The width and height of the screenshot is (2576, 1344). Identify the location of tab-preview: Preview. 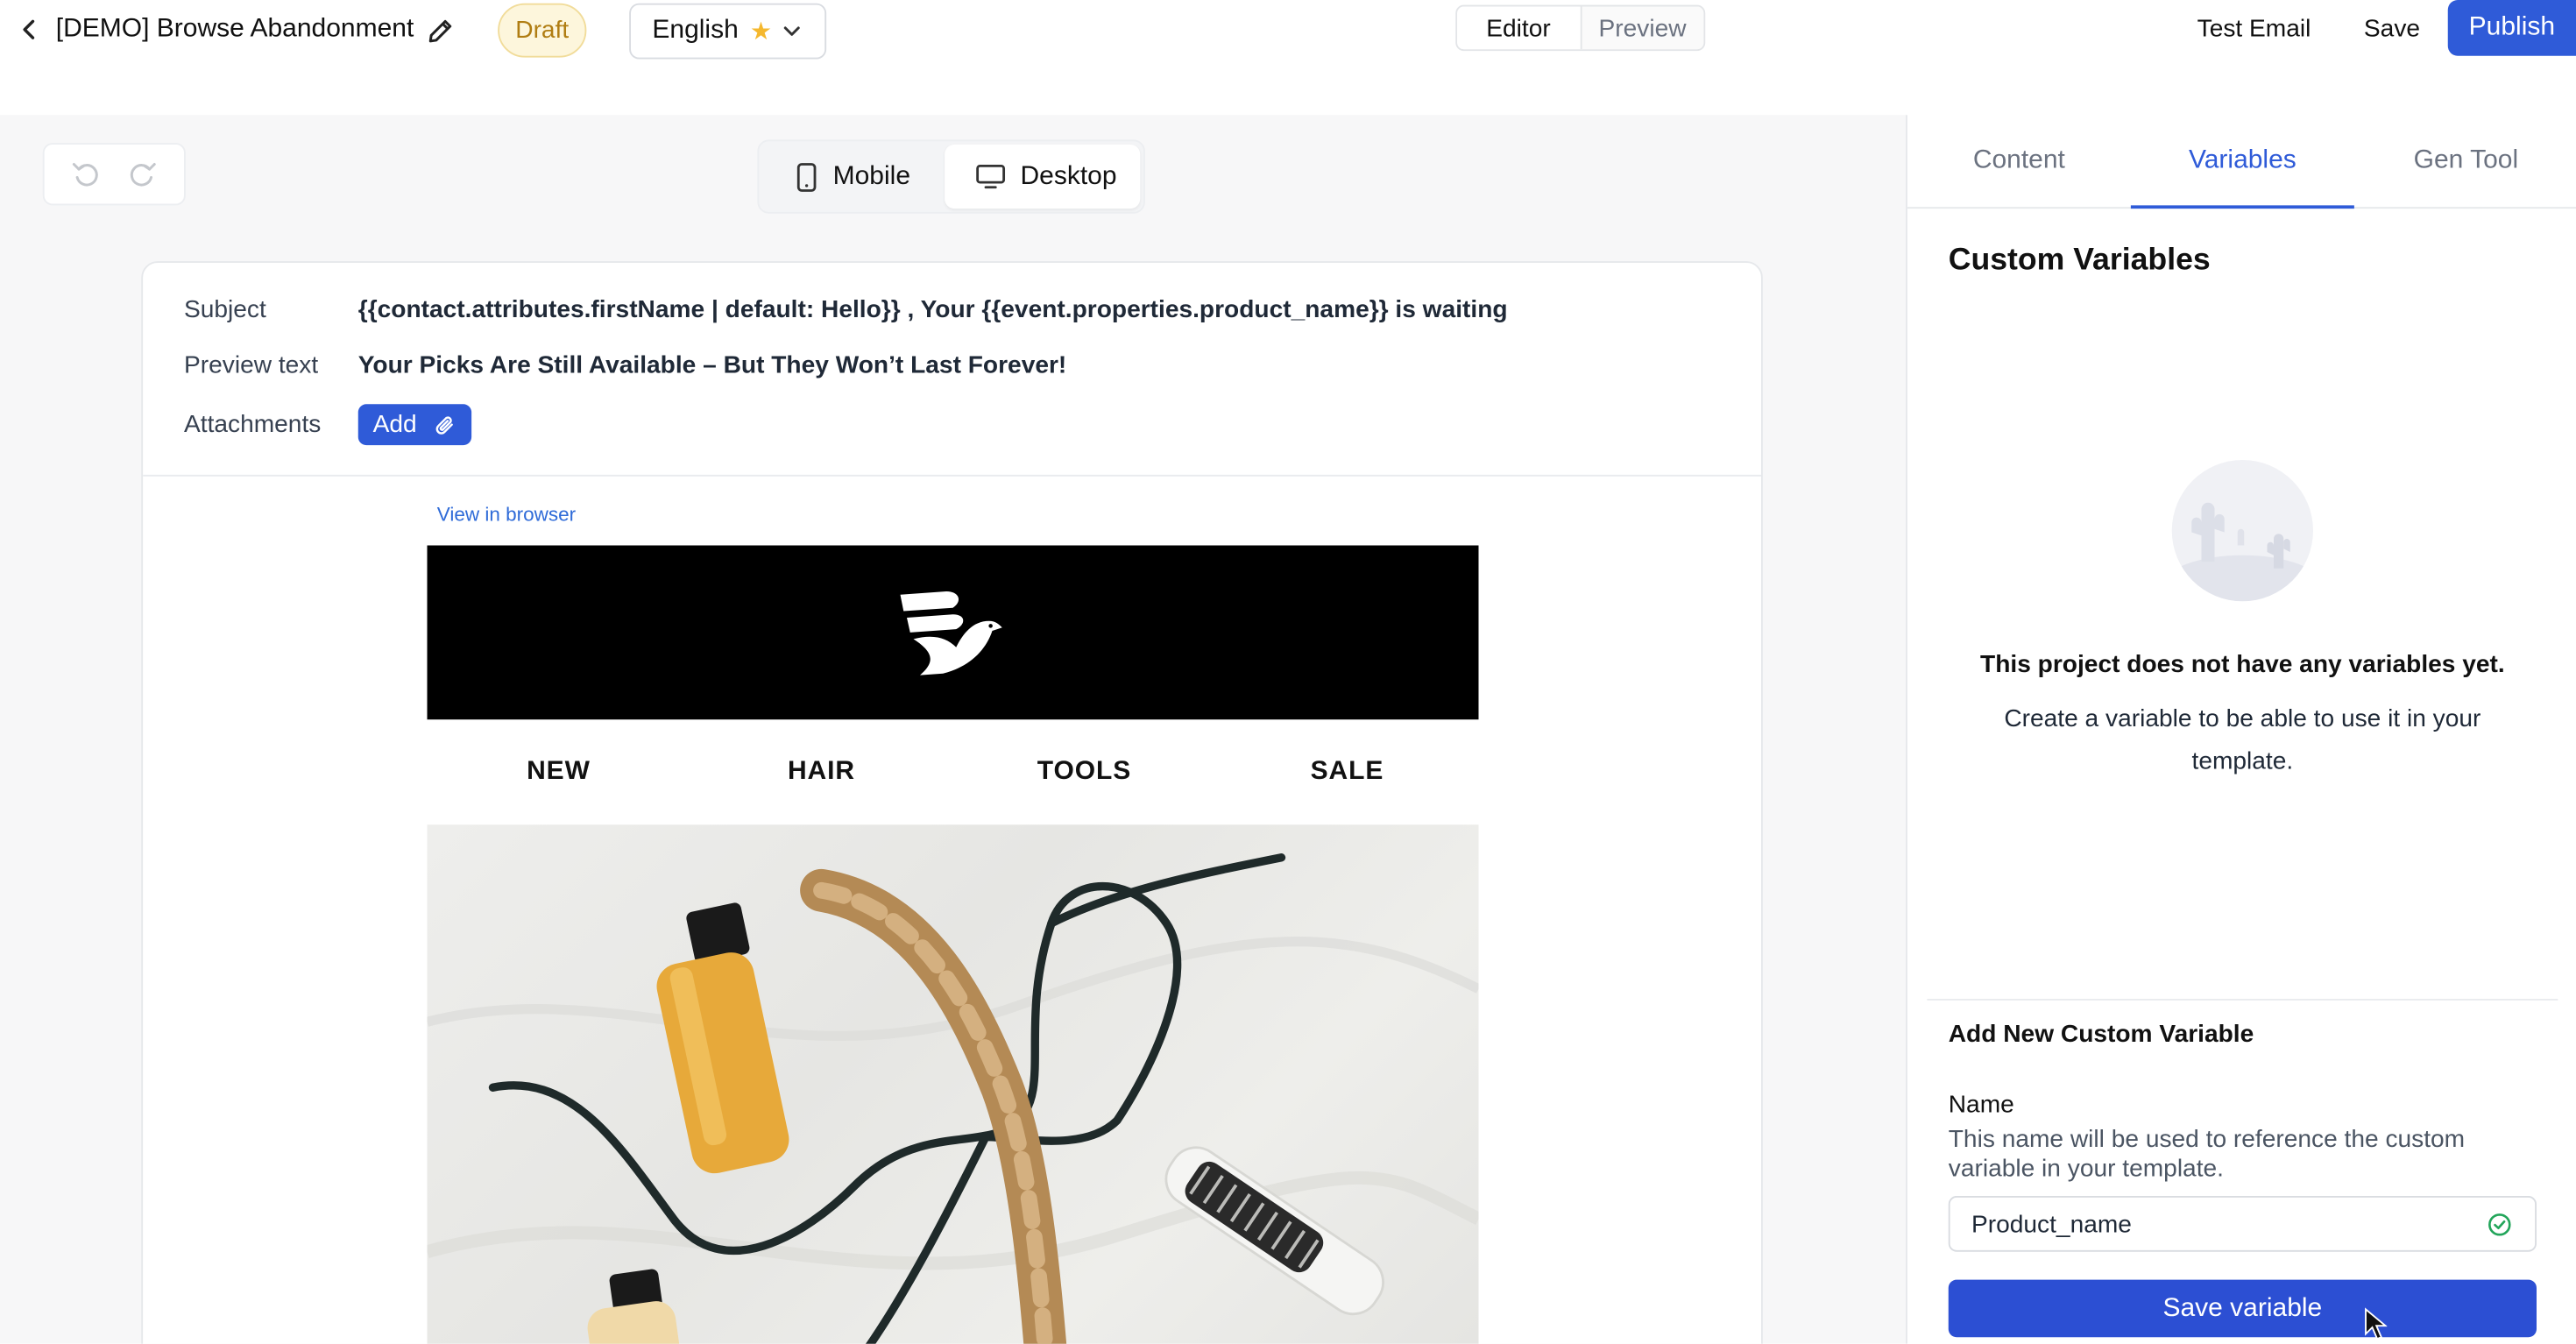
(1641, 28).